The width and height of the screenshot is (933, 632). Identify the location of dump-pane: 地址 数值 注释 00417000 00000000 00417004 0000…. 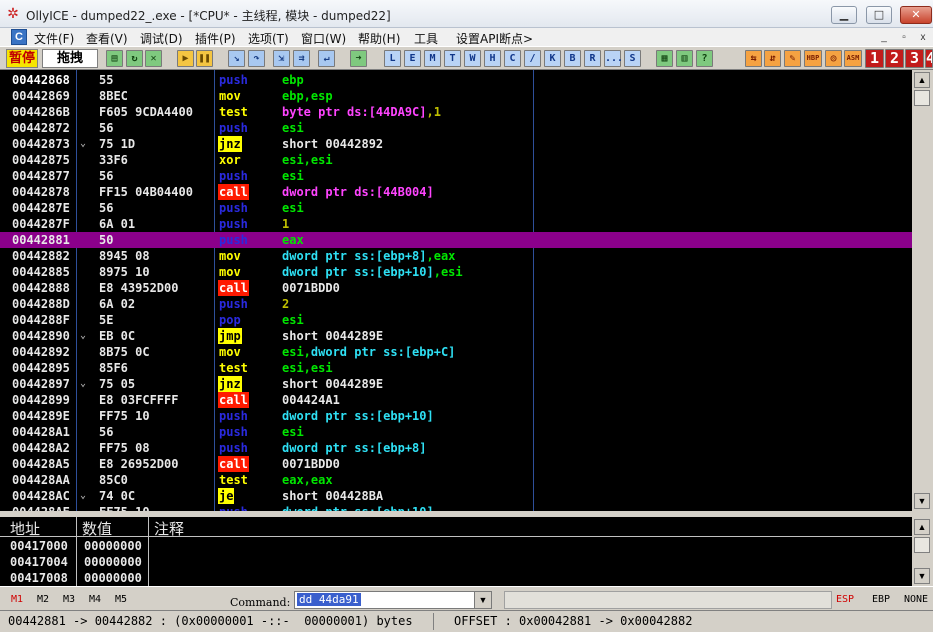
(456, 551).